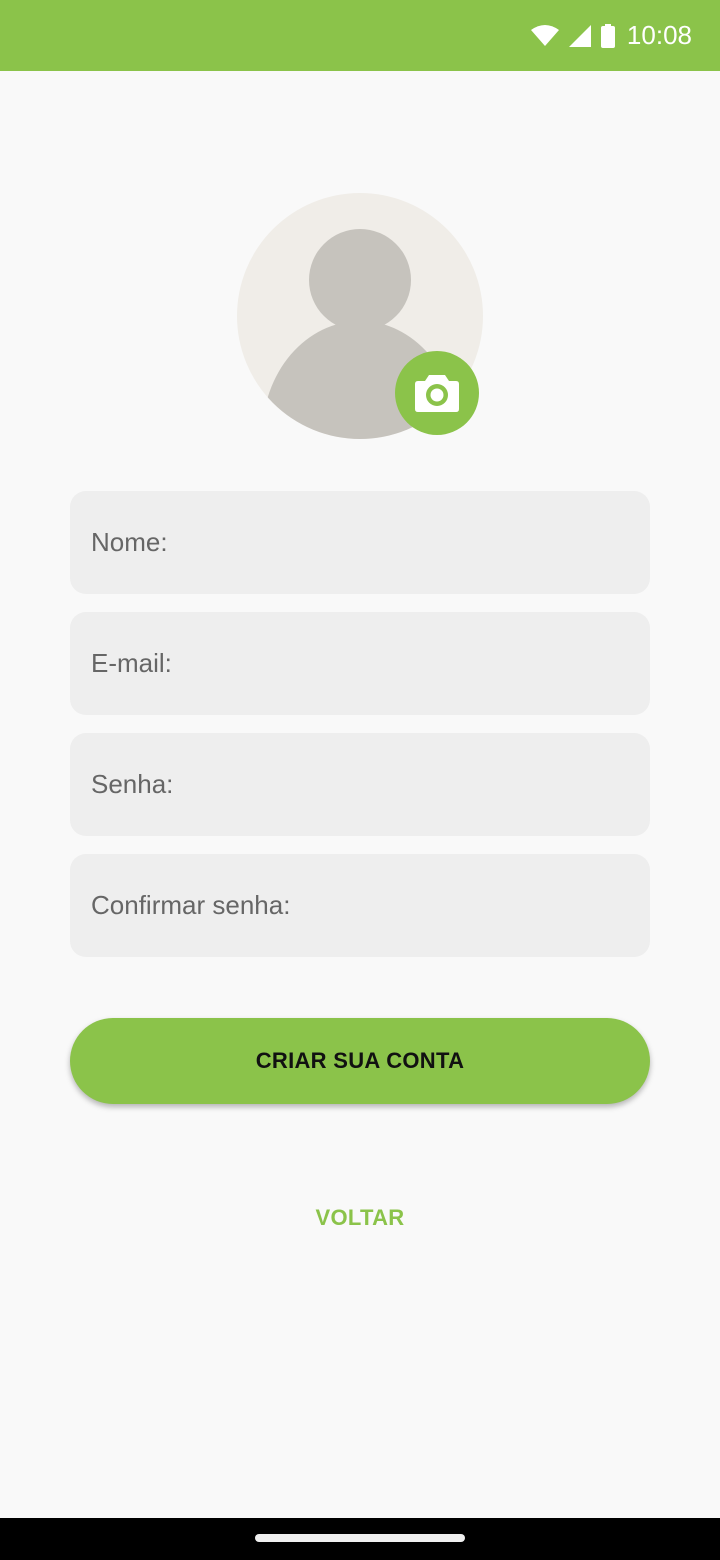  What do you see at coordinates (360, 316) in the screenshot?
I see `profile-photo` at bounding box center [360, 316].